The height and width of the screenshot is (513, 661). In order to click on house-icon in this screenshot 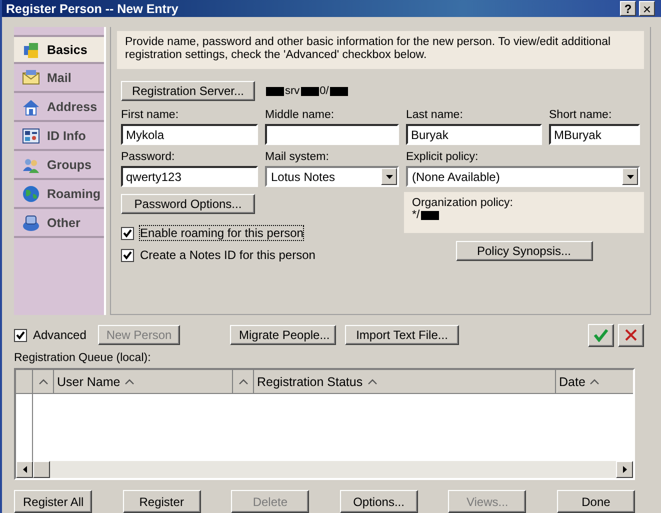, I will do `click(31, 107)`.